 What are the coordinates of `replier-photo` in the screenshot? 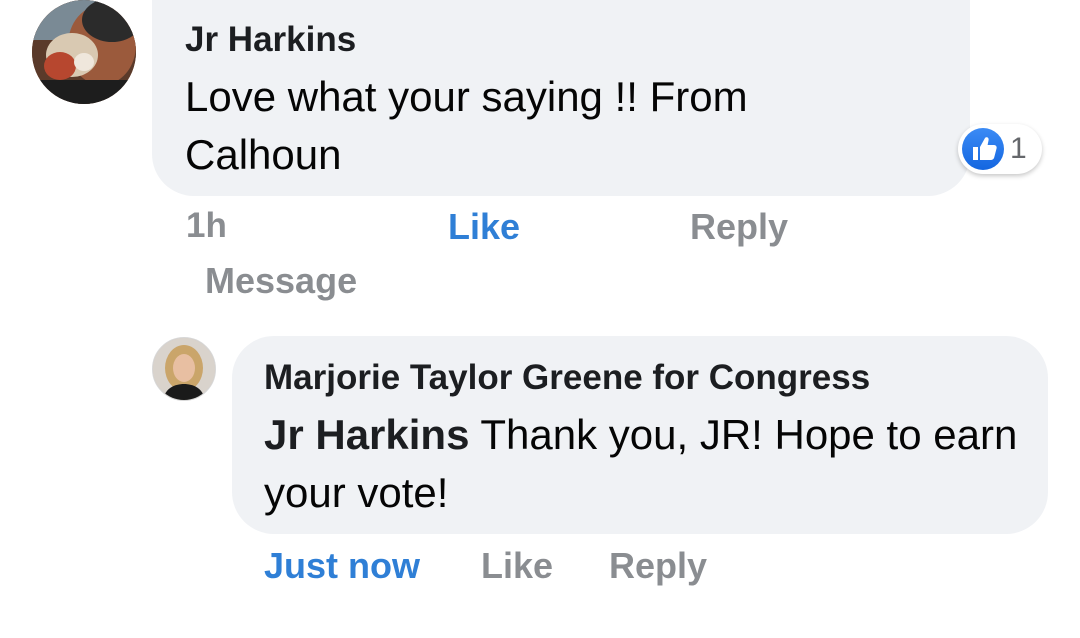 It's located at (184, 369).